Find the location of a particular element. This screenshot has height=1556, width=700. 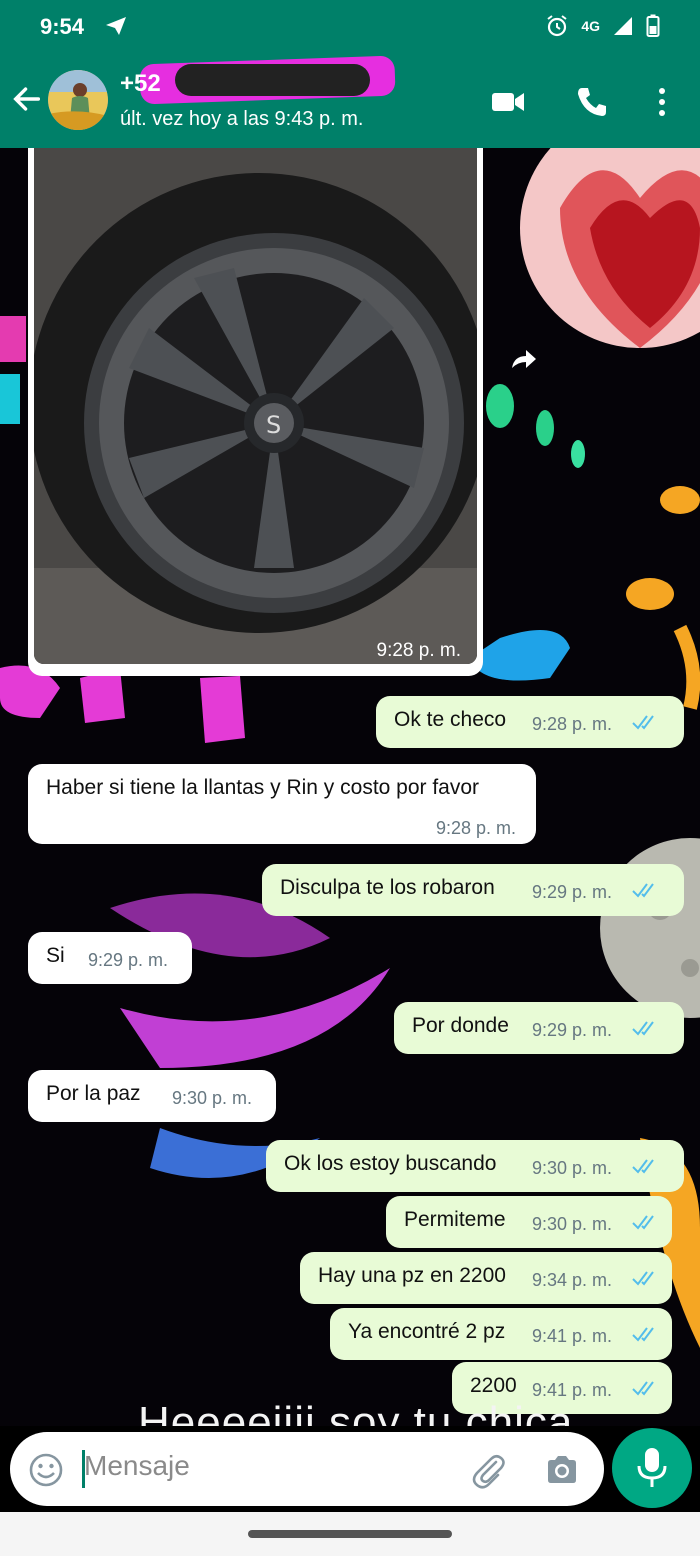

chat-header: +52 últ. vez hoy a las 9:43 p. m. is located at coordinates (350, 100).